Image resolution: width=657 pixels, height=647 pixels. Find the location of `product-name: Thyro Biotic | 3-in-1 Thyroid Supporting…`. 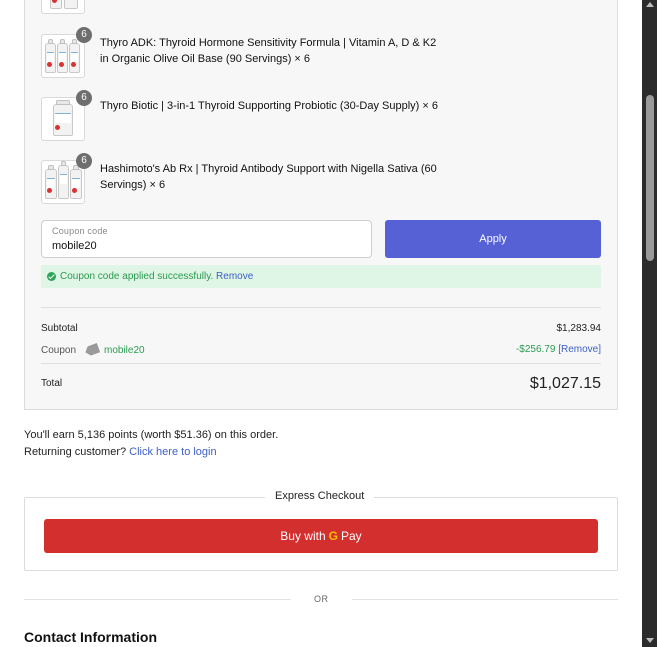

product-name: Thyro Biotic | 3-in-1 Thyroid Supporting… is located at coordinates (269, 106).